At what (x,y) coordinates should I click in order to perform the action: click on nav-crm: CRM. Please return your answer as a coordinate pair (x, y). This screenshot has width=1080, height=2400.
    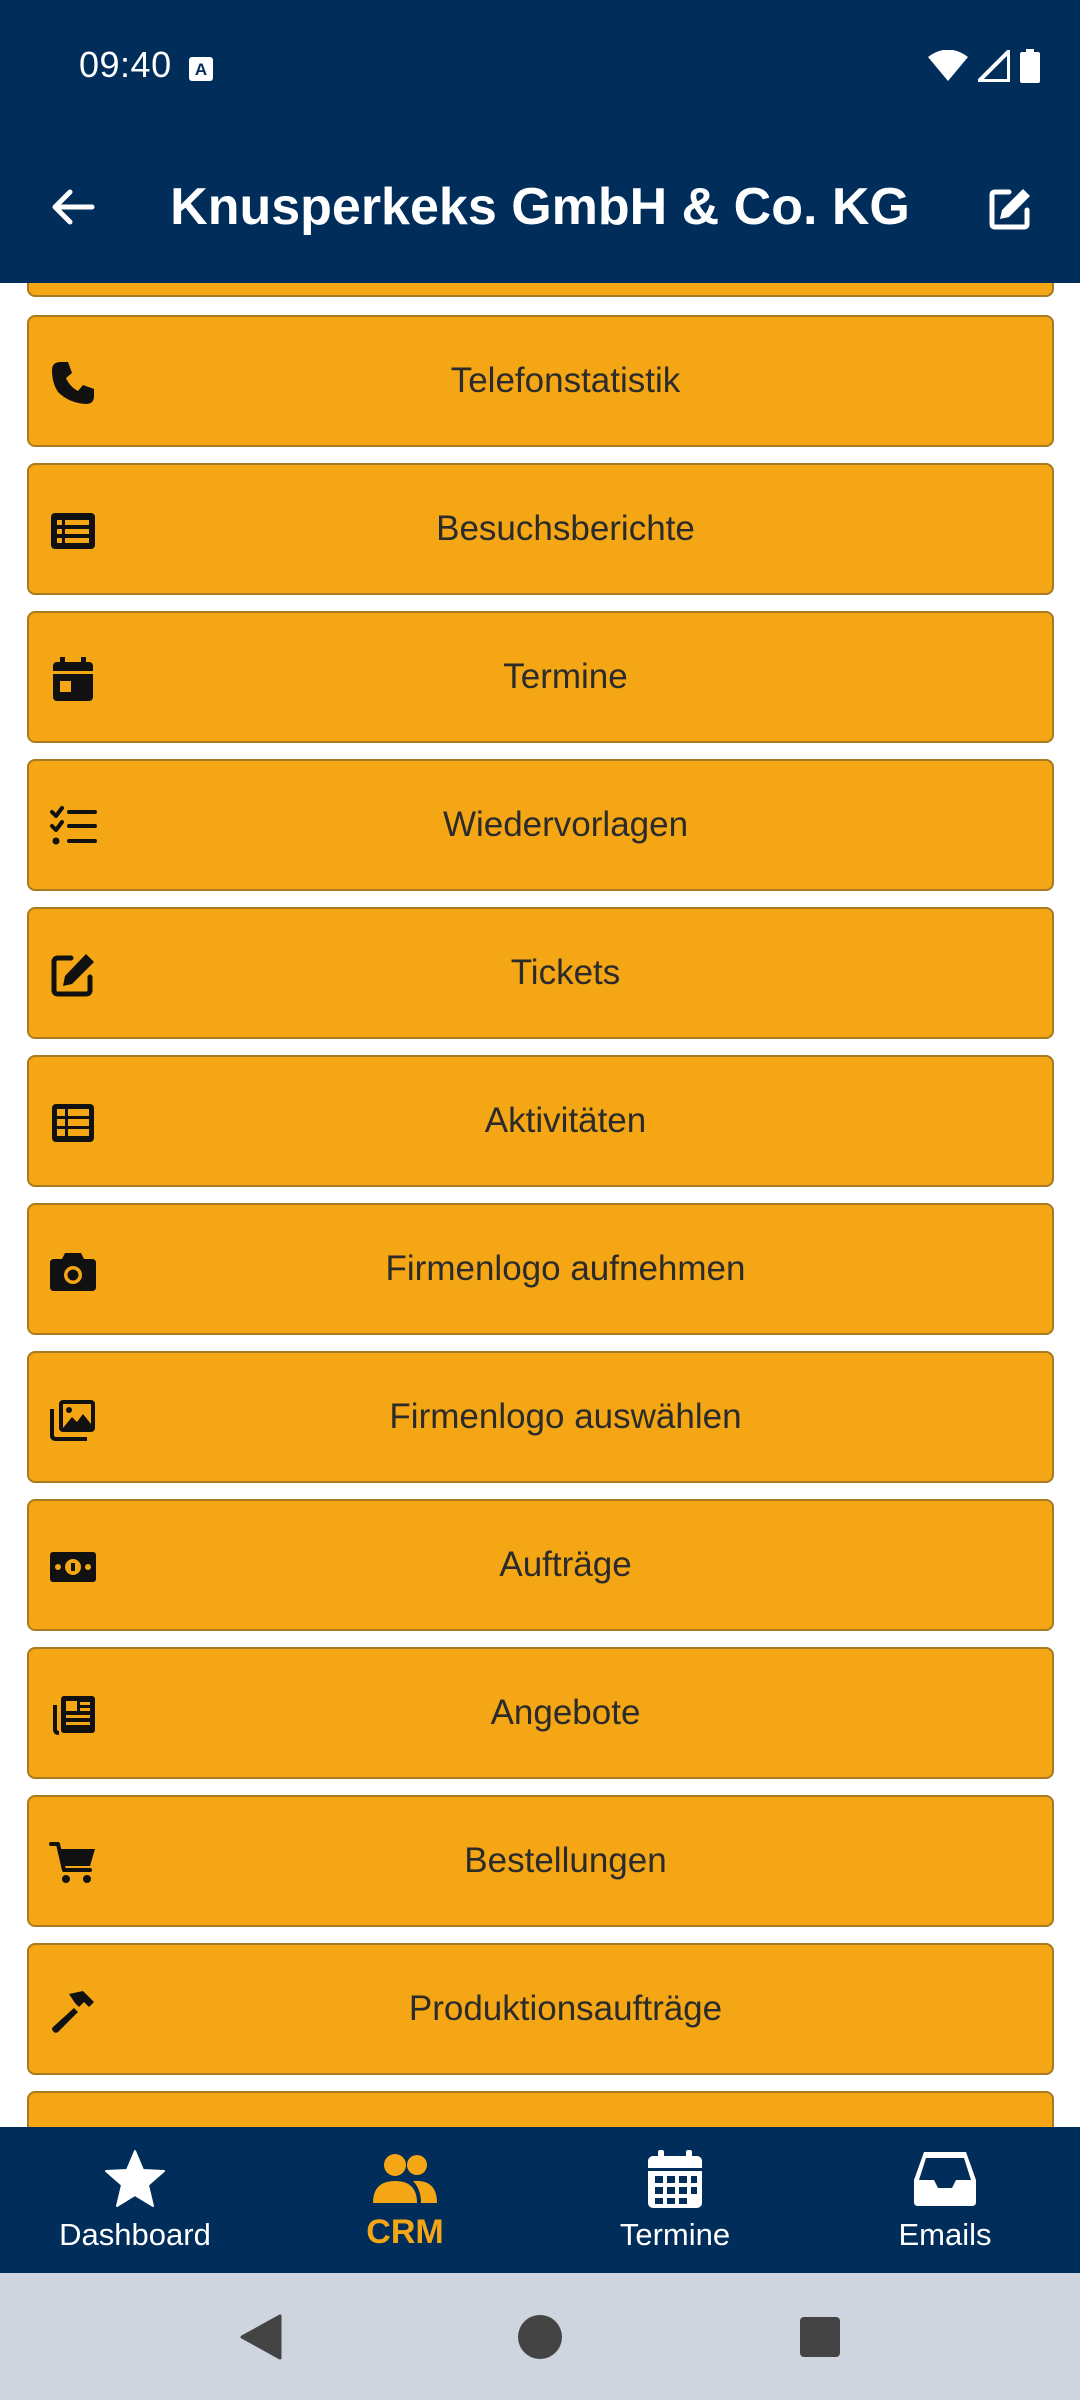
    Looking at the image, I should click on (405, 2200).